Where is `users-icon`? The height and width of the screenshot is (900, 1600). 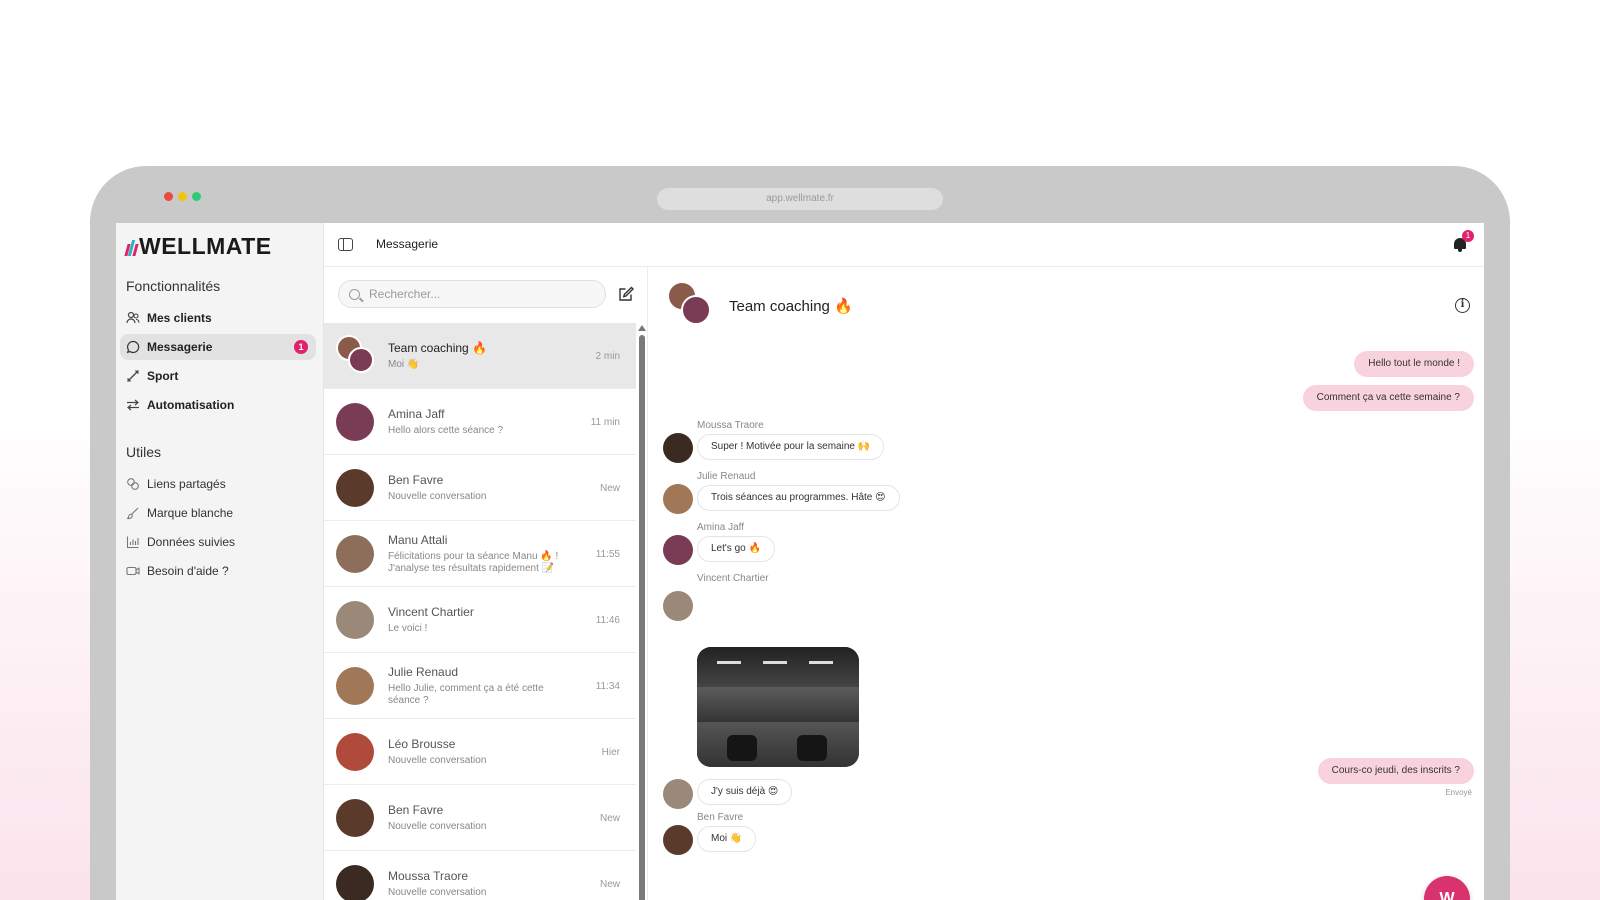
users-icon is located at coordinates (133, 318).